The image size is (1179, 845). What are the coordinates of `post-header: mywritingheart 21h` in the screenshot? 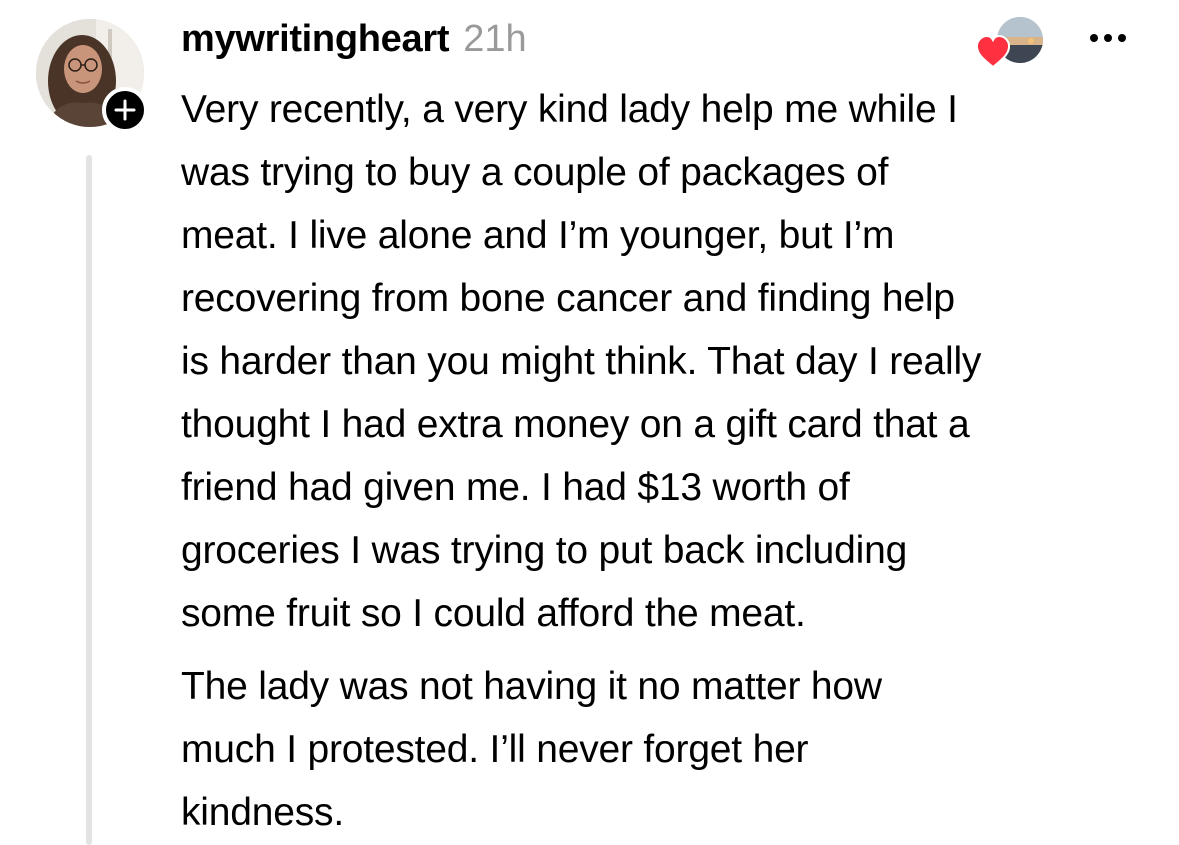 It's located at (354, 43).